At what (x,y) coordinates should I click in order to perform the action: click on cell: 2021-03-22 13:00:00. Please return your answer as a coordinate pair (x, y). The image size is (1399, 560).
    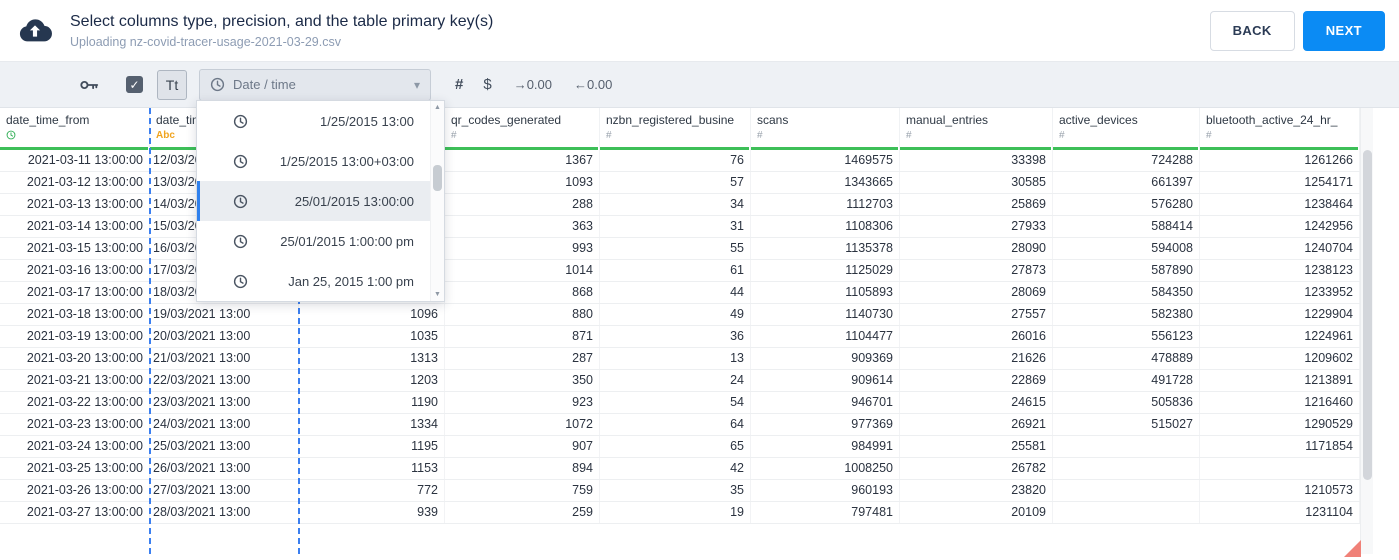
    Looking at the image, I should click on (75, 402).